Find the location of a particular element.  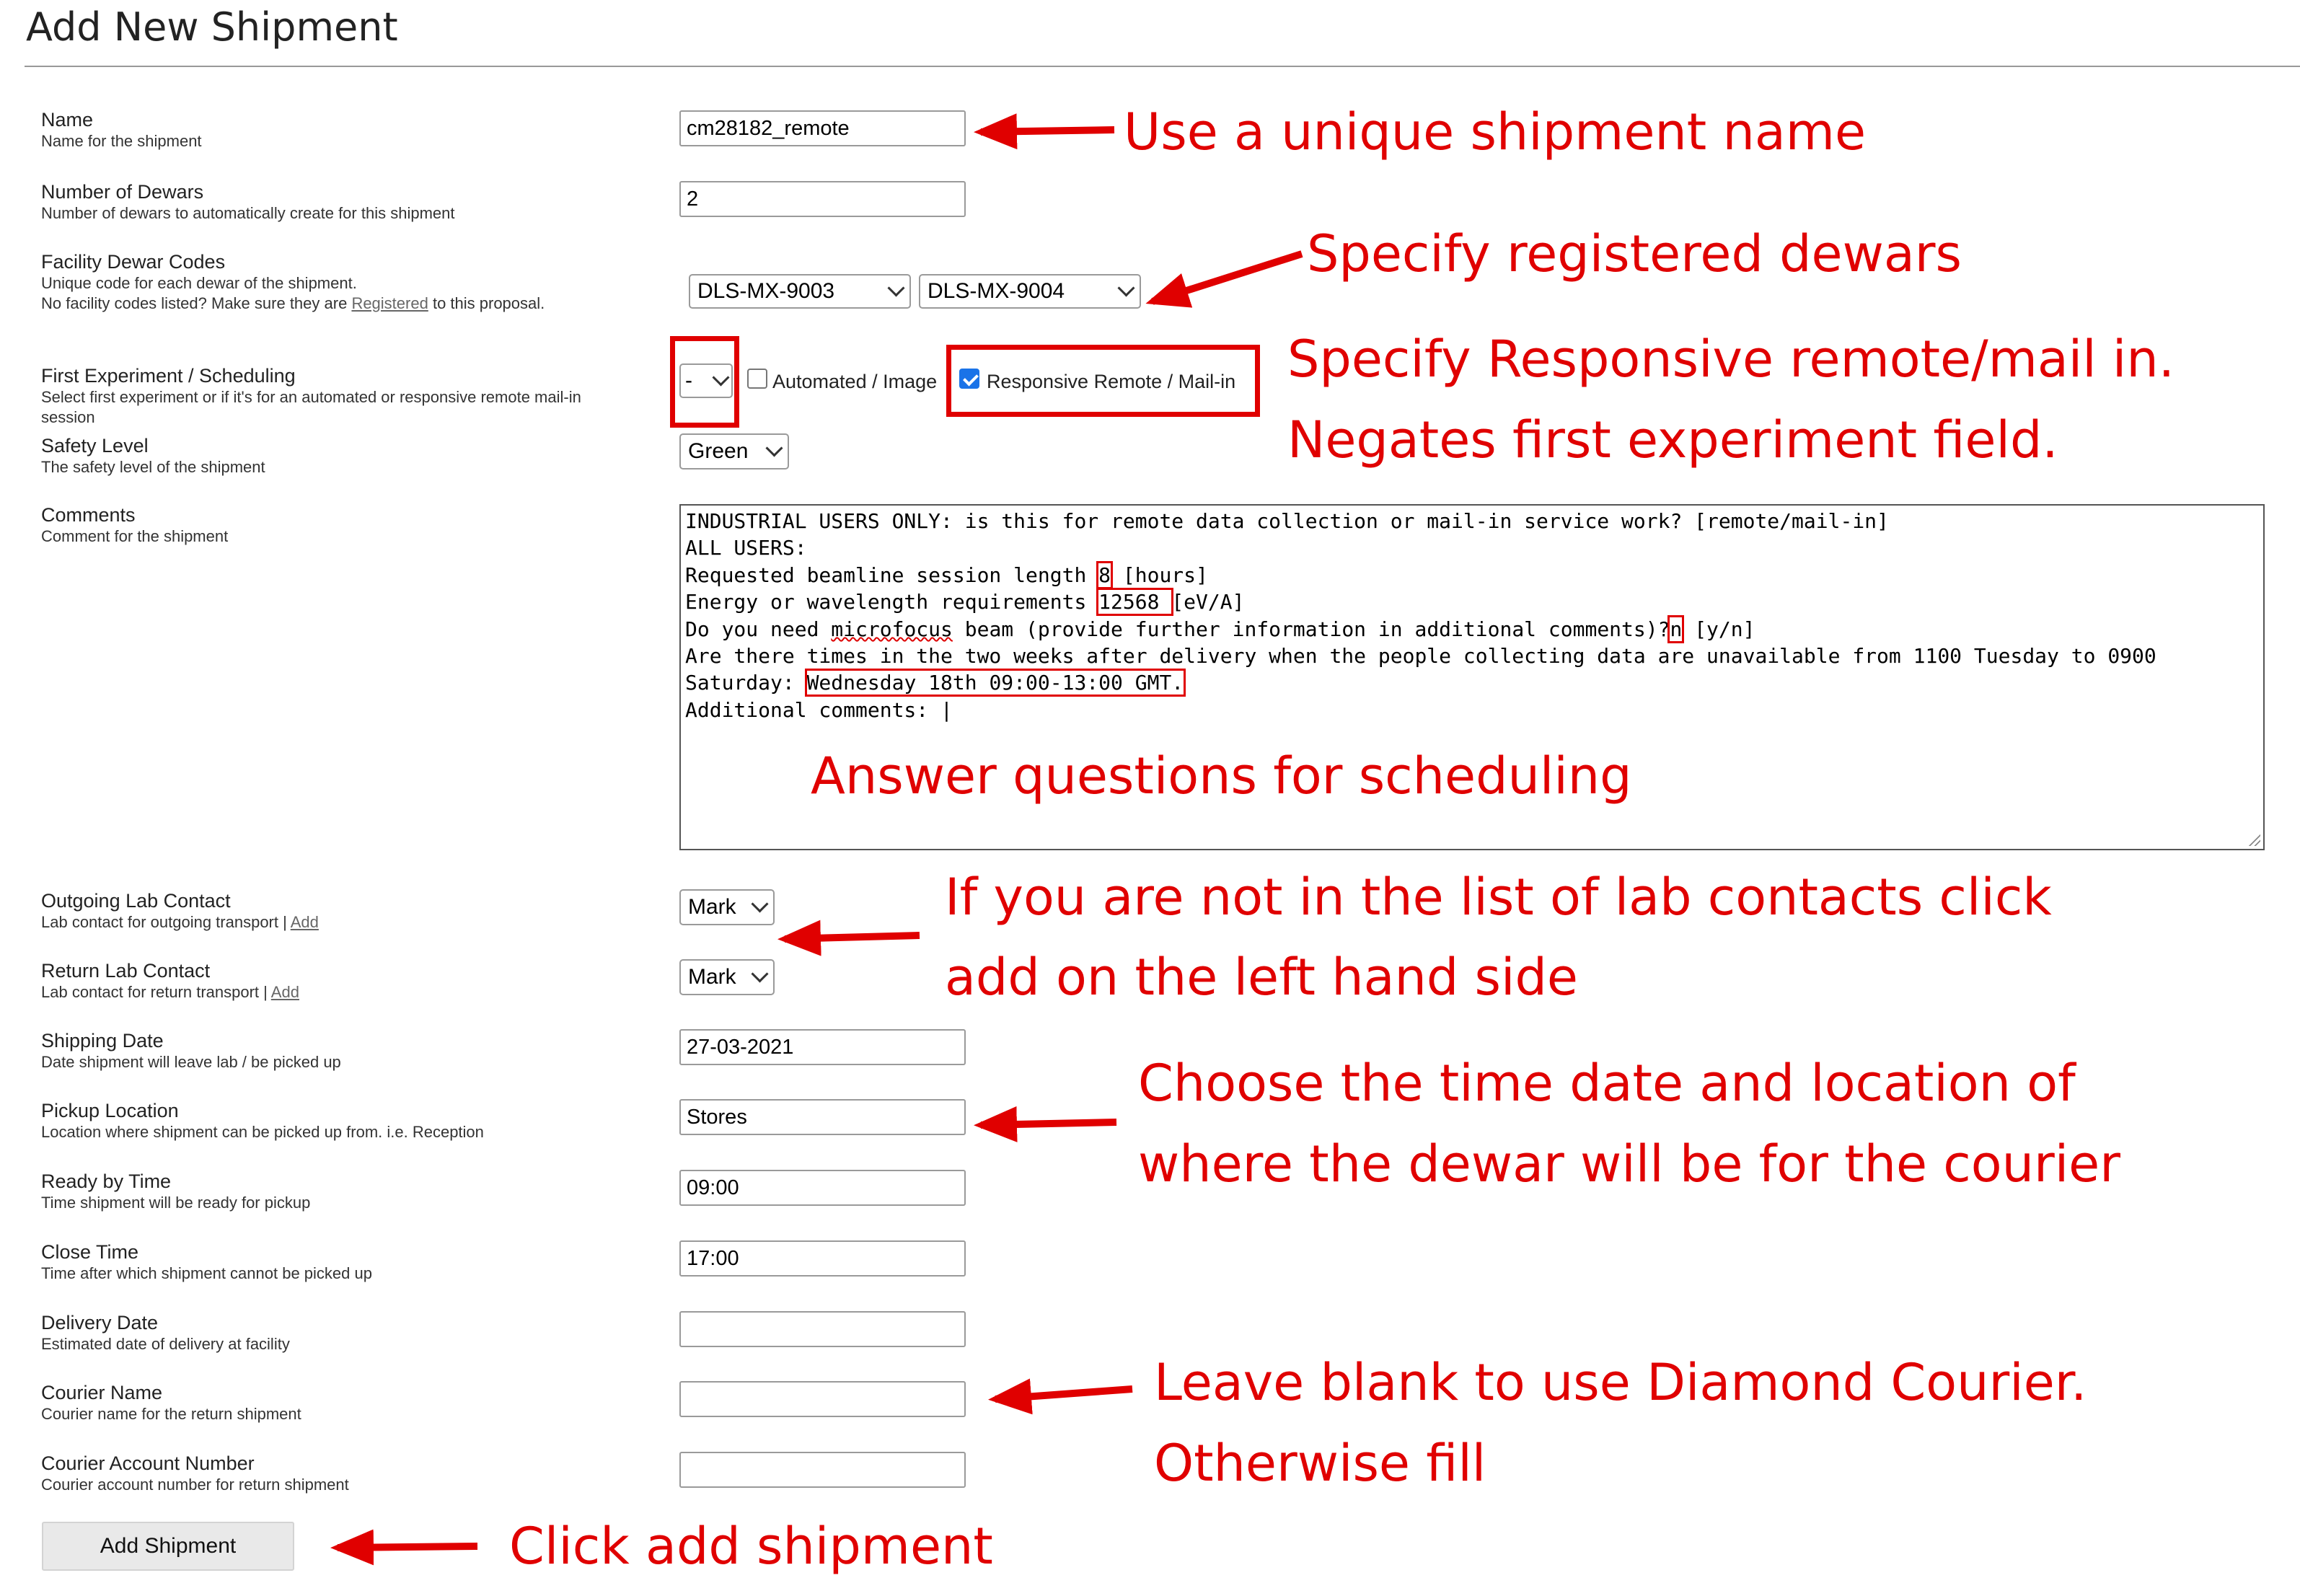

outgoing-contact-help: Lab contact for outgoing transport | Add is located at coordinates (180, 923).